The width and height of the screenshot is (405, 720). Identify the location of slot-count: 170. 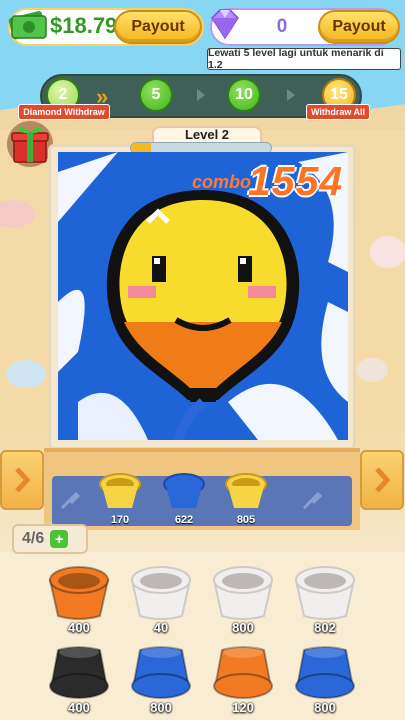
(120, 520).